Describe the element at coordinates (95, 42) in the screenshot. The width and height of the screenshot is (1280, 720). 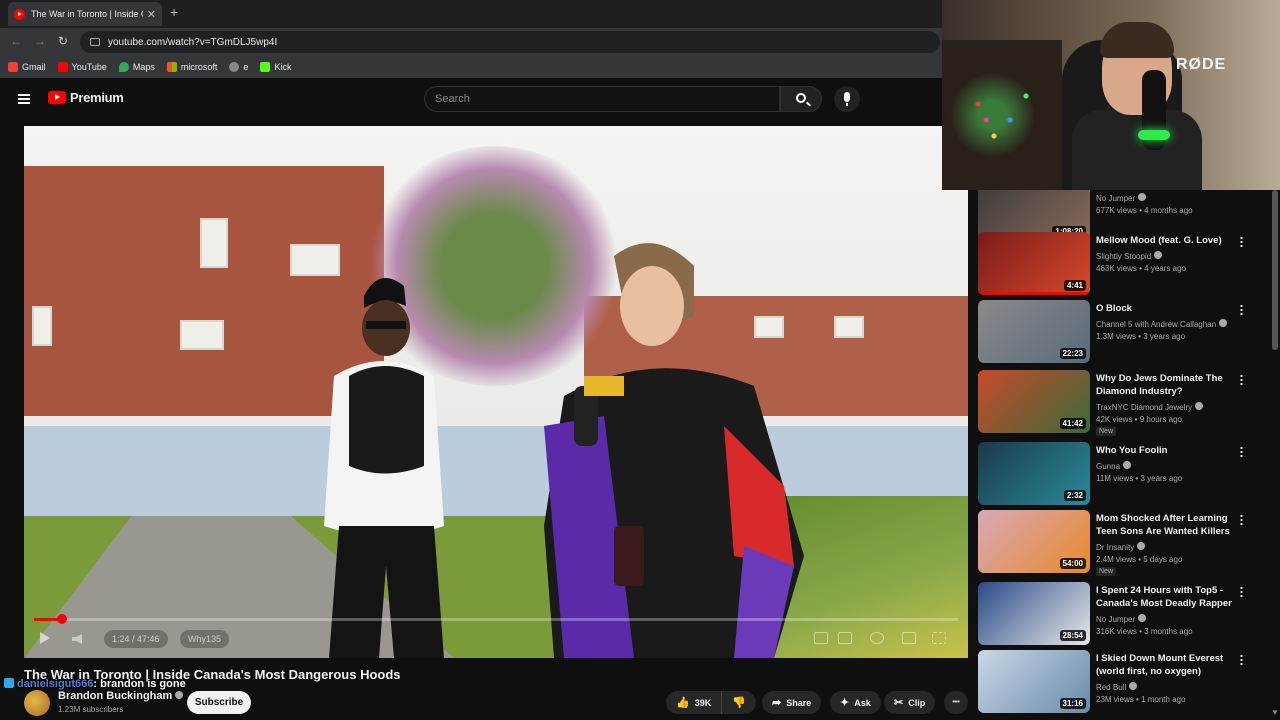
I see `site-info-icon` at that location.